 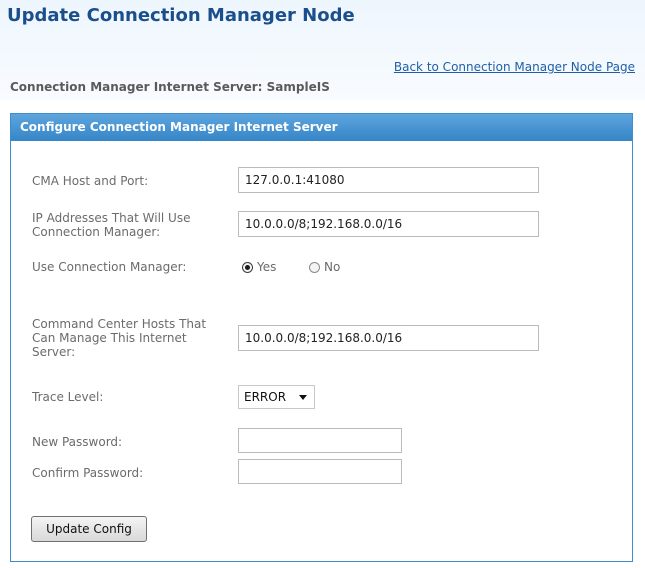 I want to click on use-cm-yes-label: Yes, so click(x=267, y=267).